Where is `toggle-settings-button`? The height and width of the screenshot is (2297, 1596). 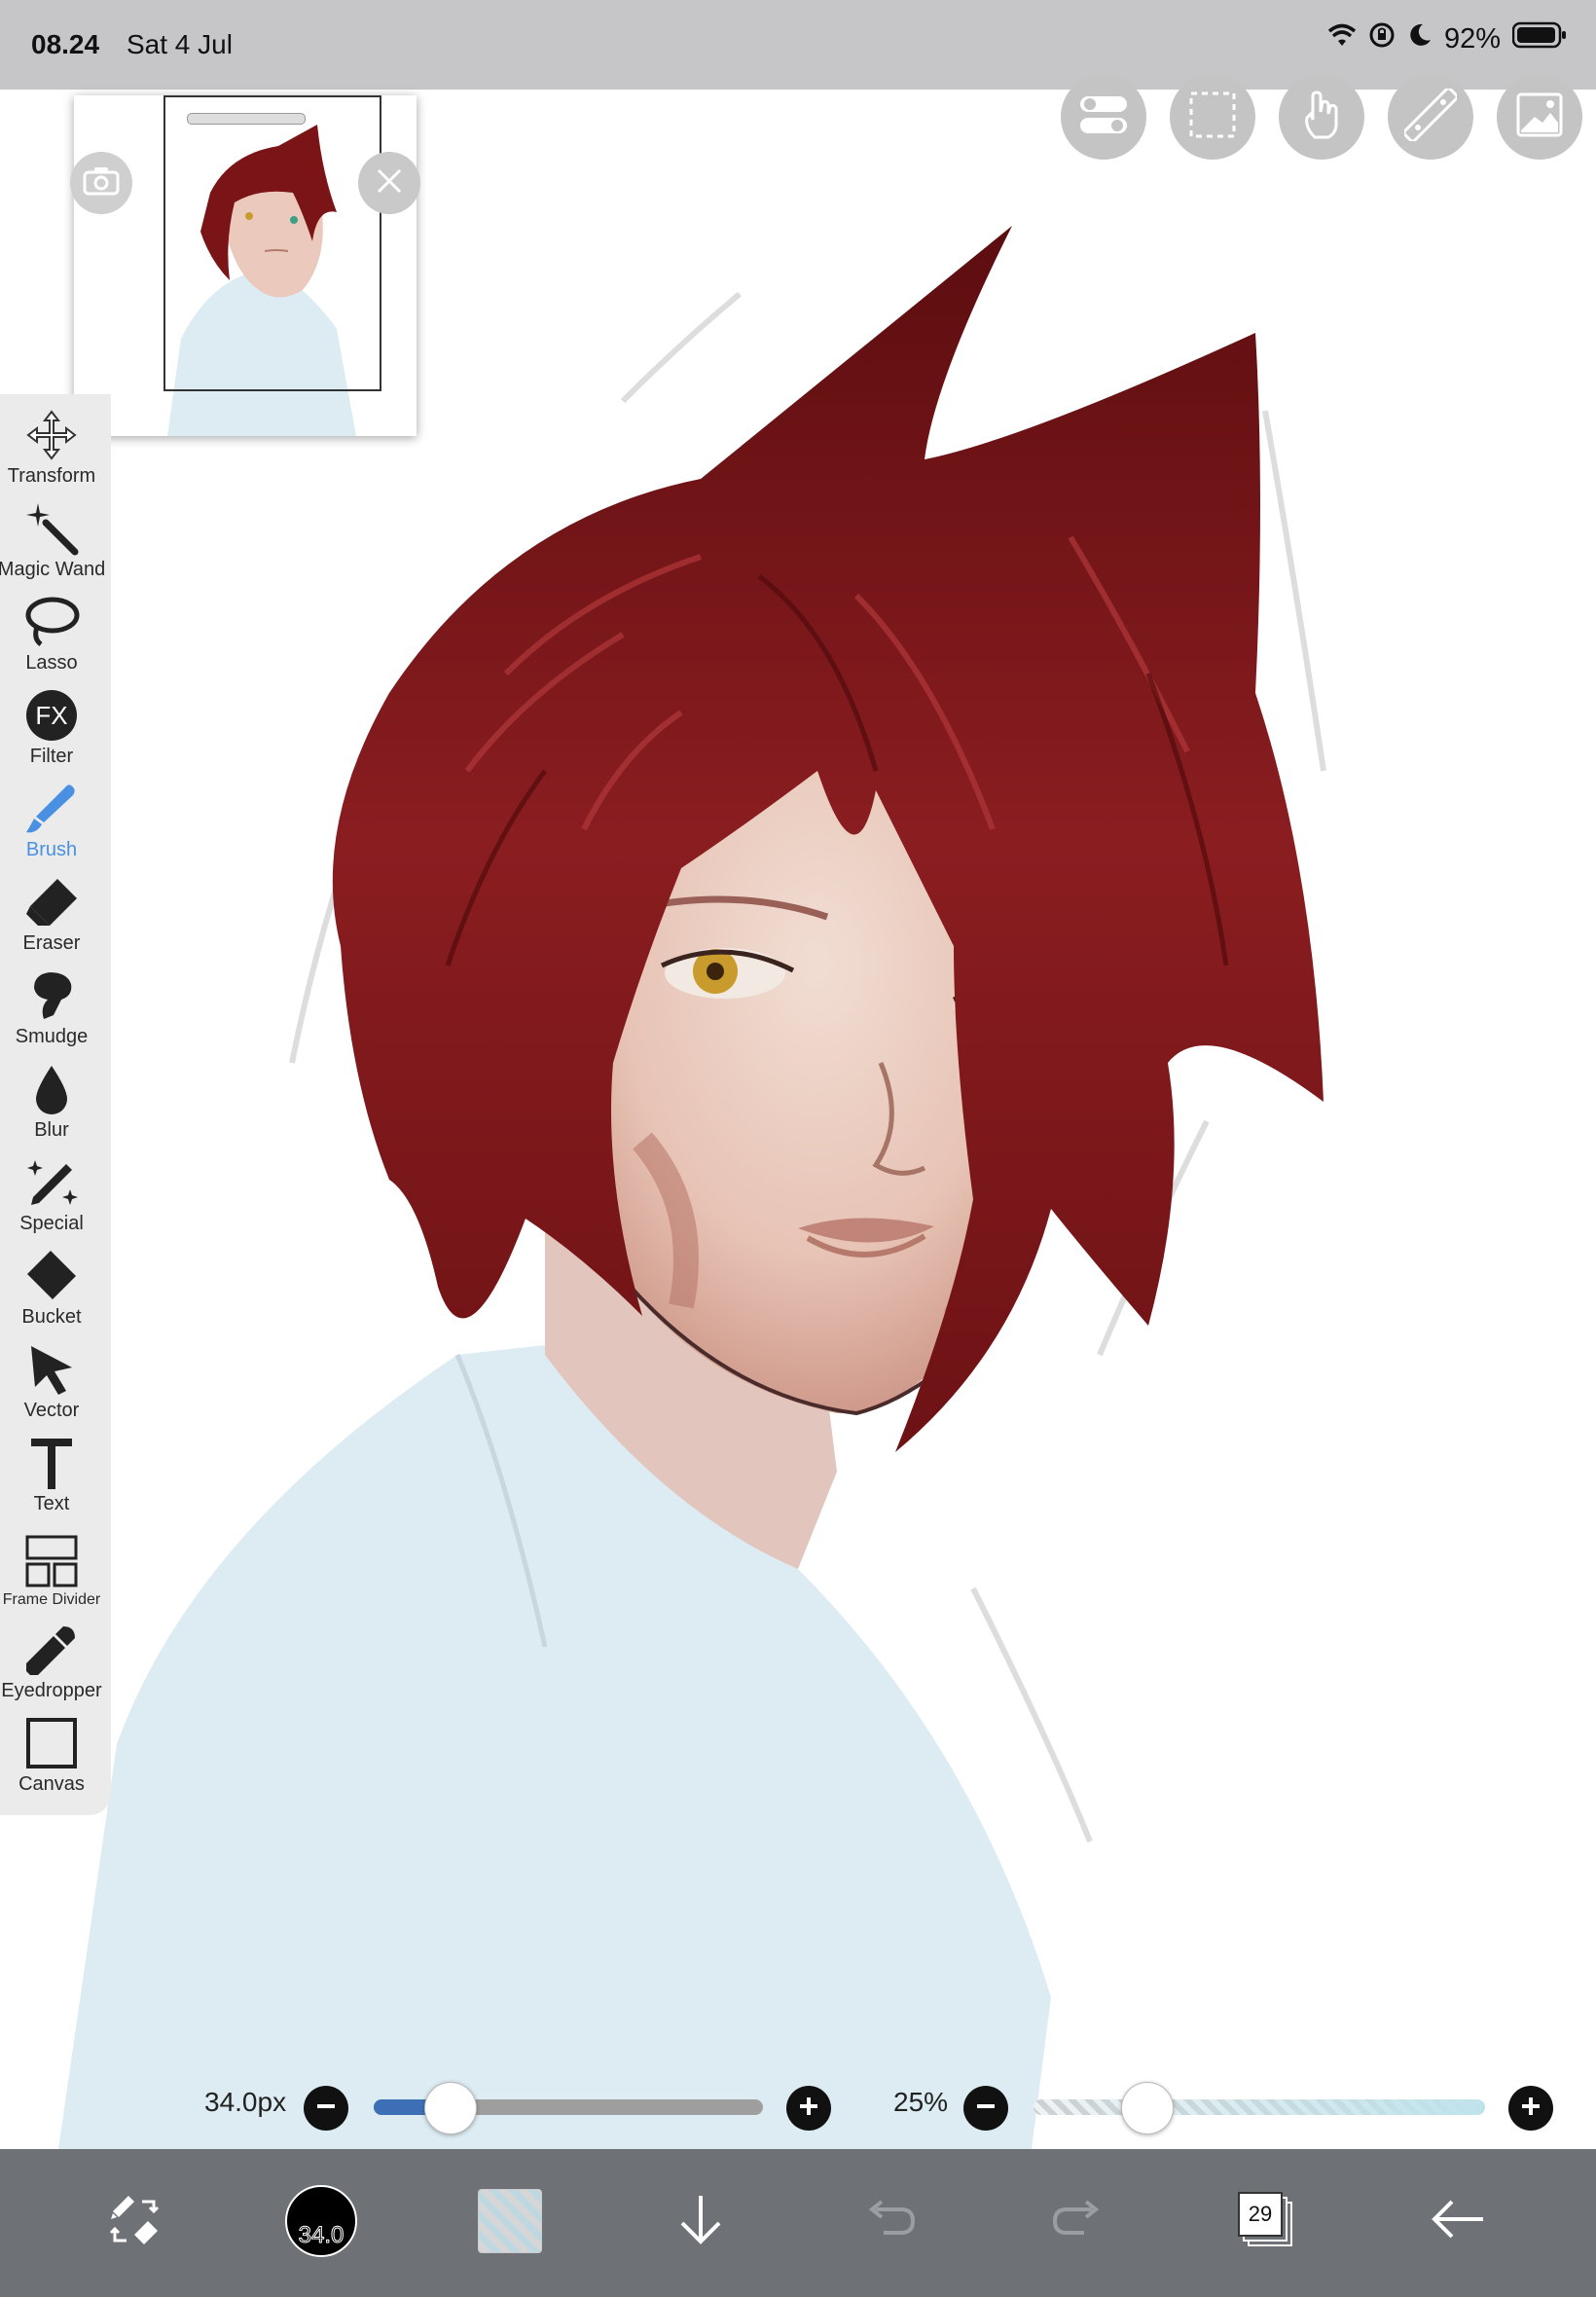
toggle-settings-button is located at coordinates (1103, 117).